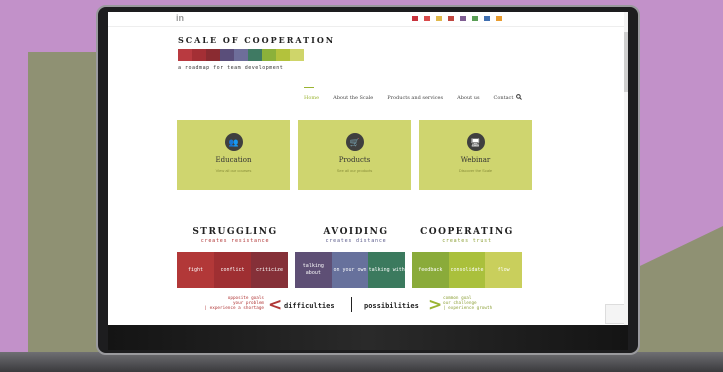  What do you see at coordinates (235, 232) in the screenshot?
I see `column-heading: STRUGGLING` at bounding box center [235, 232].